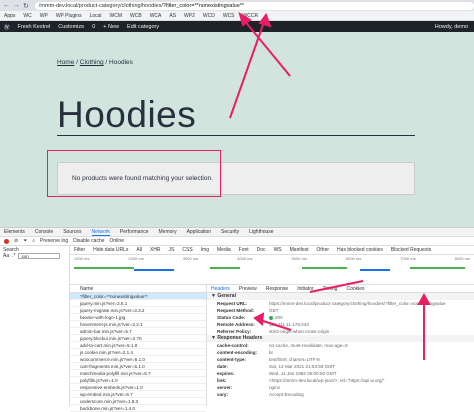  I want to click on clear-icon: ⊘, so click(16, 241).